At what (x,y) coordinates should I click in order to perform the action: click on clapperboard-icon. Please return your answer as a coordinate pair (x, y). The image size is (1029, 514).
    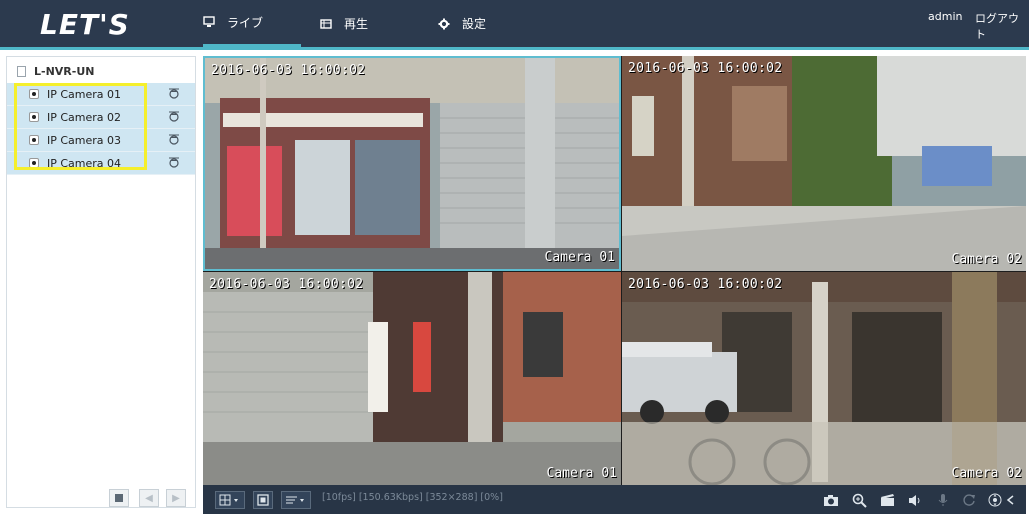
    Looking at the image, I should click on (887, 500).